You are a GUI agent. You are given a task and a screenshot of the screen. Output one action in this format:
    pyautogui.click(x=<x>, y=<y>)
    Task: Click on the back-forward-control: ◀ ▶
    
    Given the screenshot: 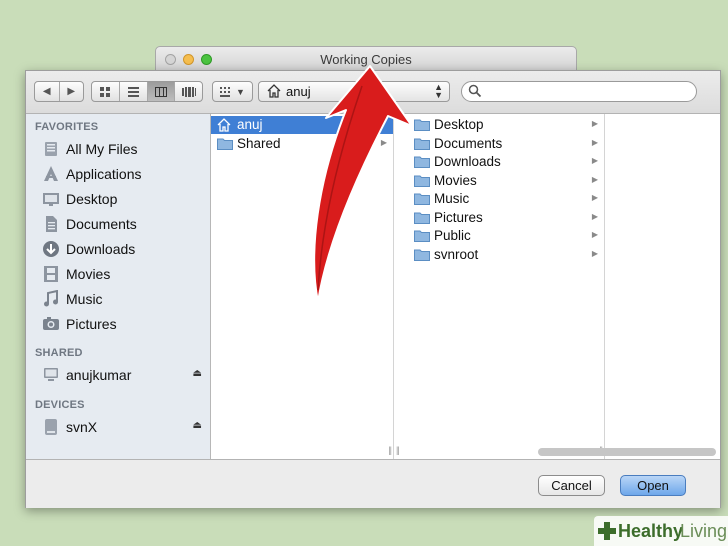 What is the action you would take?
    pyautogui.click(x=59, y=91)
    